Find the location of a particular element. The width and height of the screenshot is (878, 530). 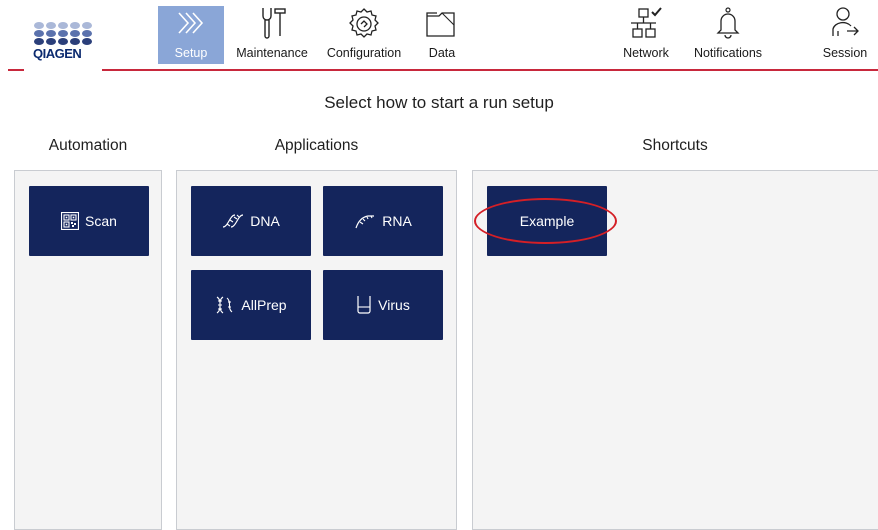

qiagen-logo: QIAGEN is located at coordinates (63, 47).